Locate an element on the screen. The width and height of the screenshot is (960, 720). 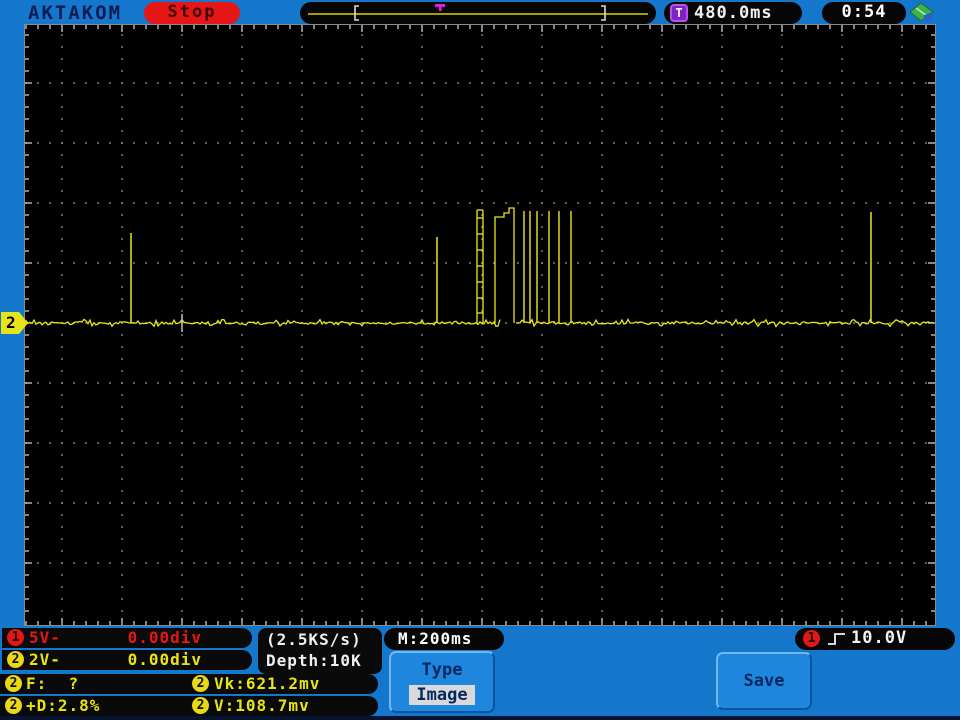
trigger-position-bar is located at coordinates (478, 13).